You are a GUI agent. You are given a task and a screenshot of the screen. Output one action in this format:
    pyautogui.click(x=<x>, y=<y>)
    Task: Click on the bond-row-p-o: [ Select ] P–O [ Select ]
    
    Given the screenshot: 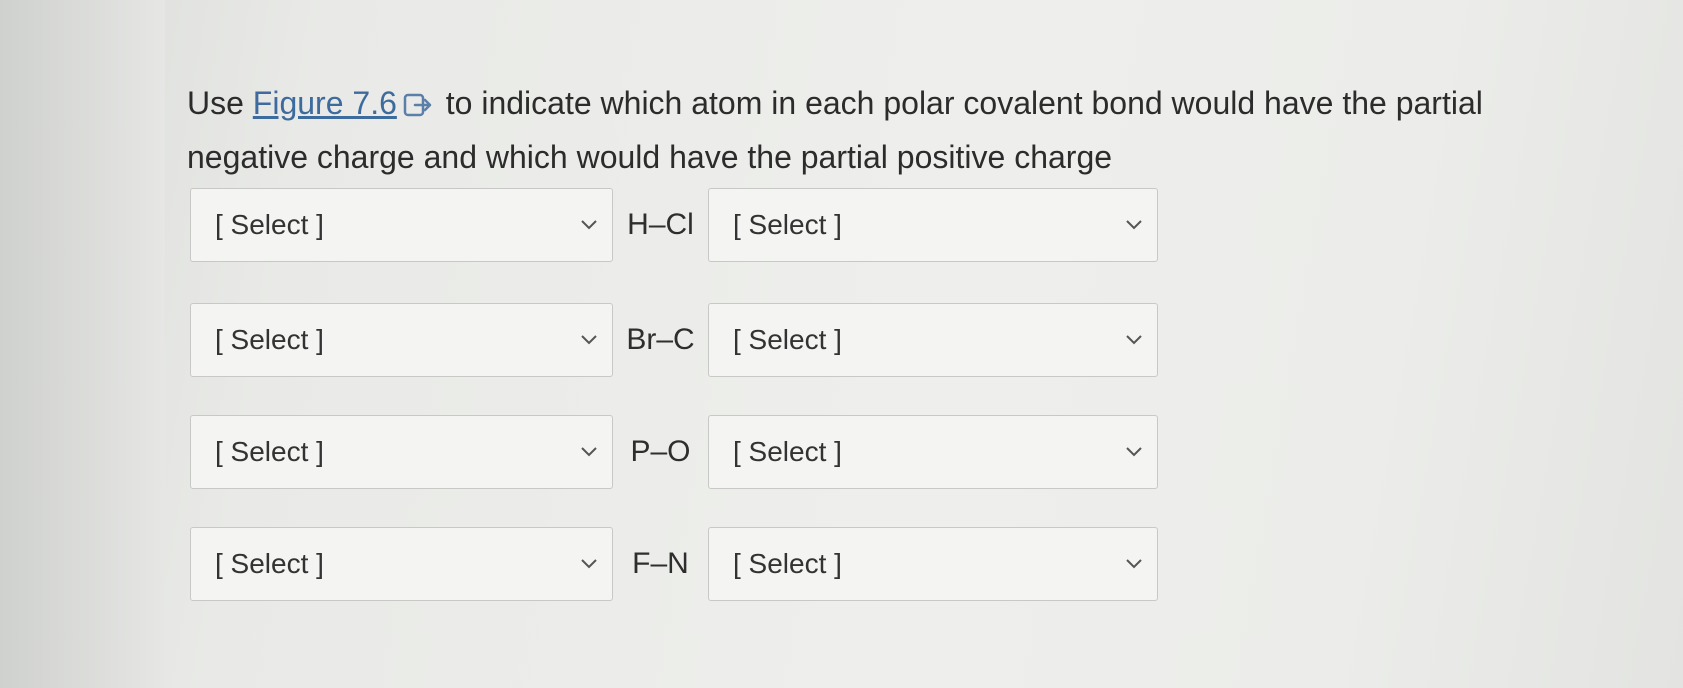 What is the action you would take?
    pyautogui.click(x=674, y=452)
    